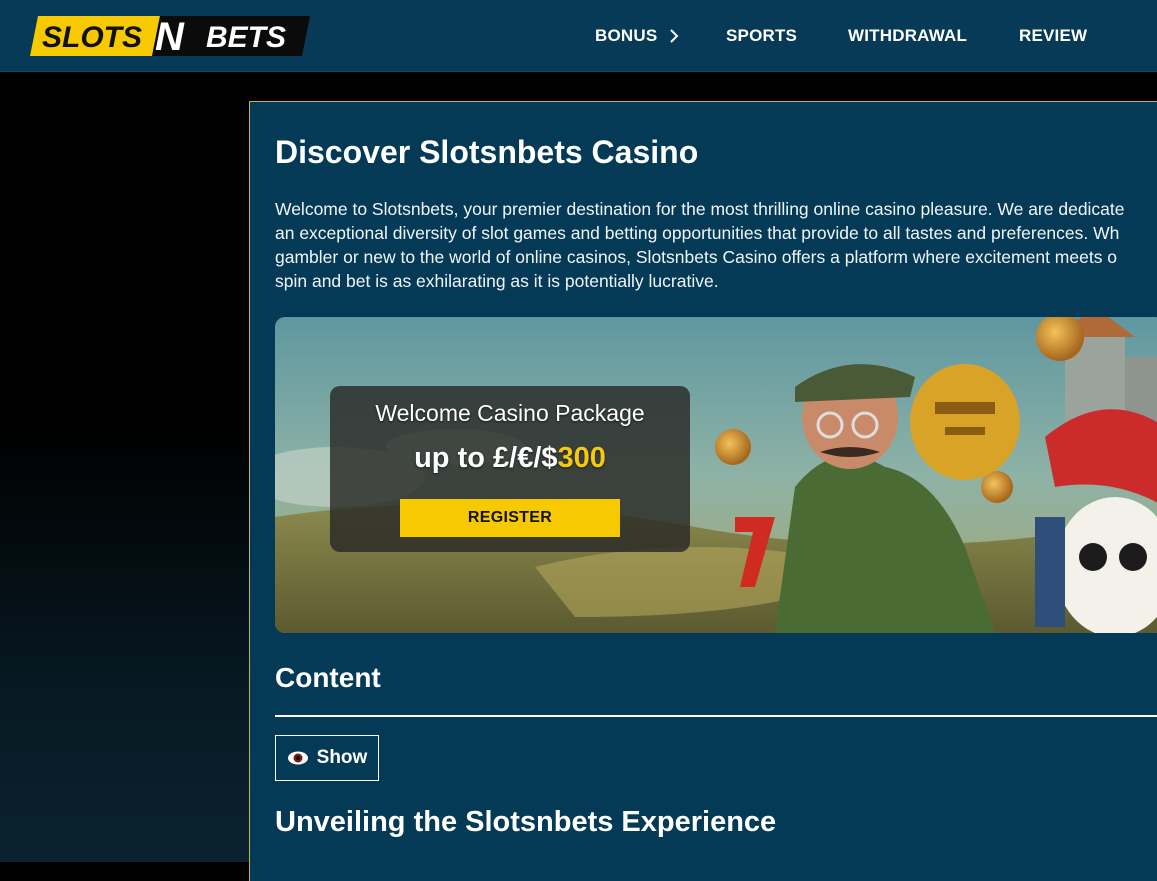 Image resolution: width=1157 pixels, height=881 pixels. What do you see at coordinates (526, 822) in the screenshot?
I see `section-heading: Unveiling the Slotsnbets Experience` at bounding box center [526, 822].